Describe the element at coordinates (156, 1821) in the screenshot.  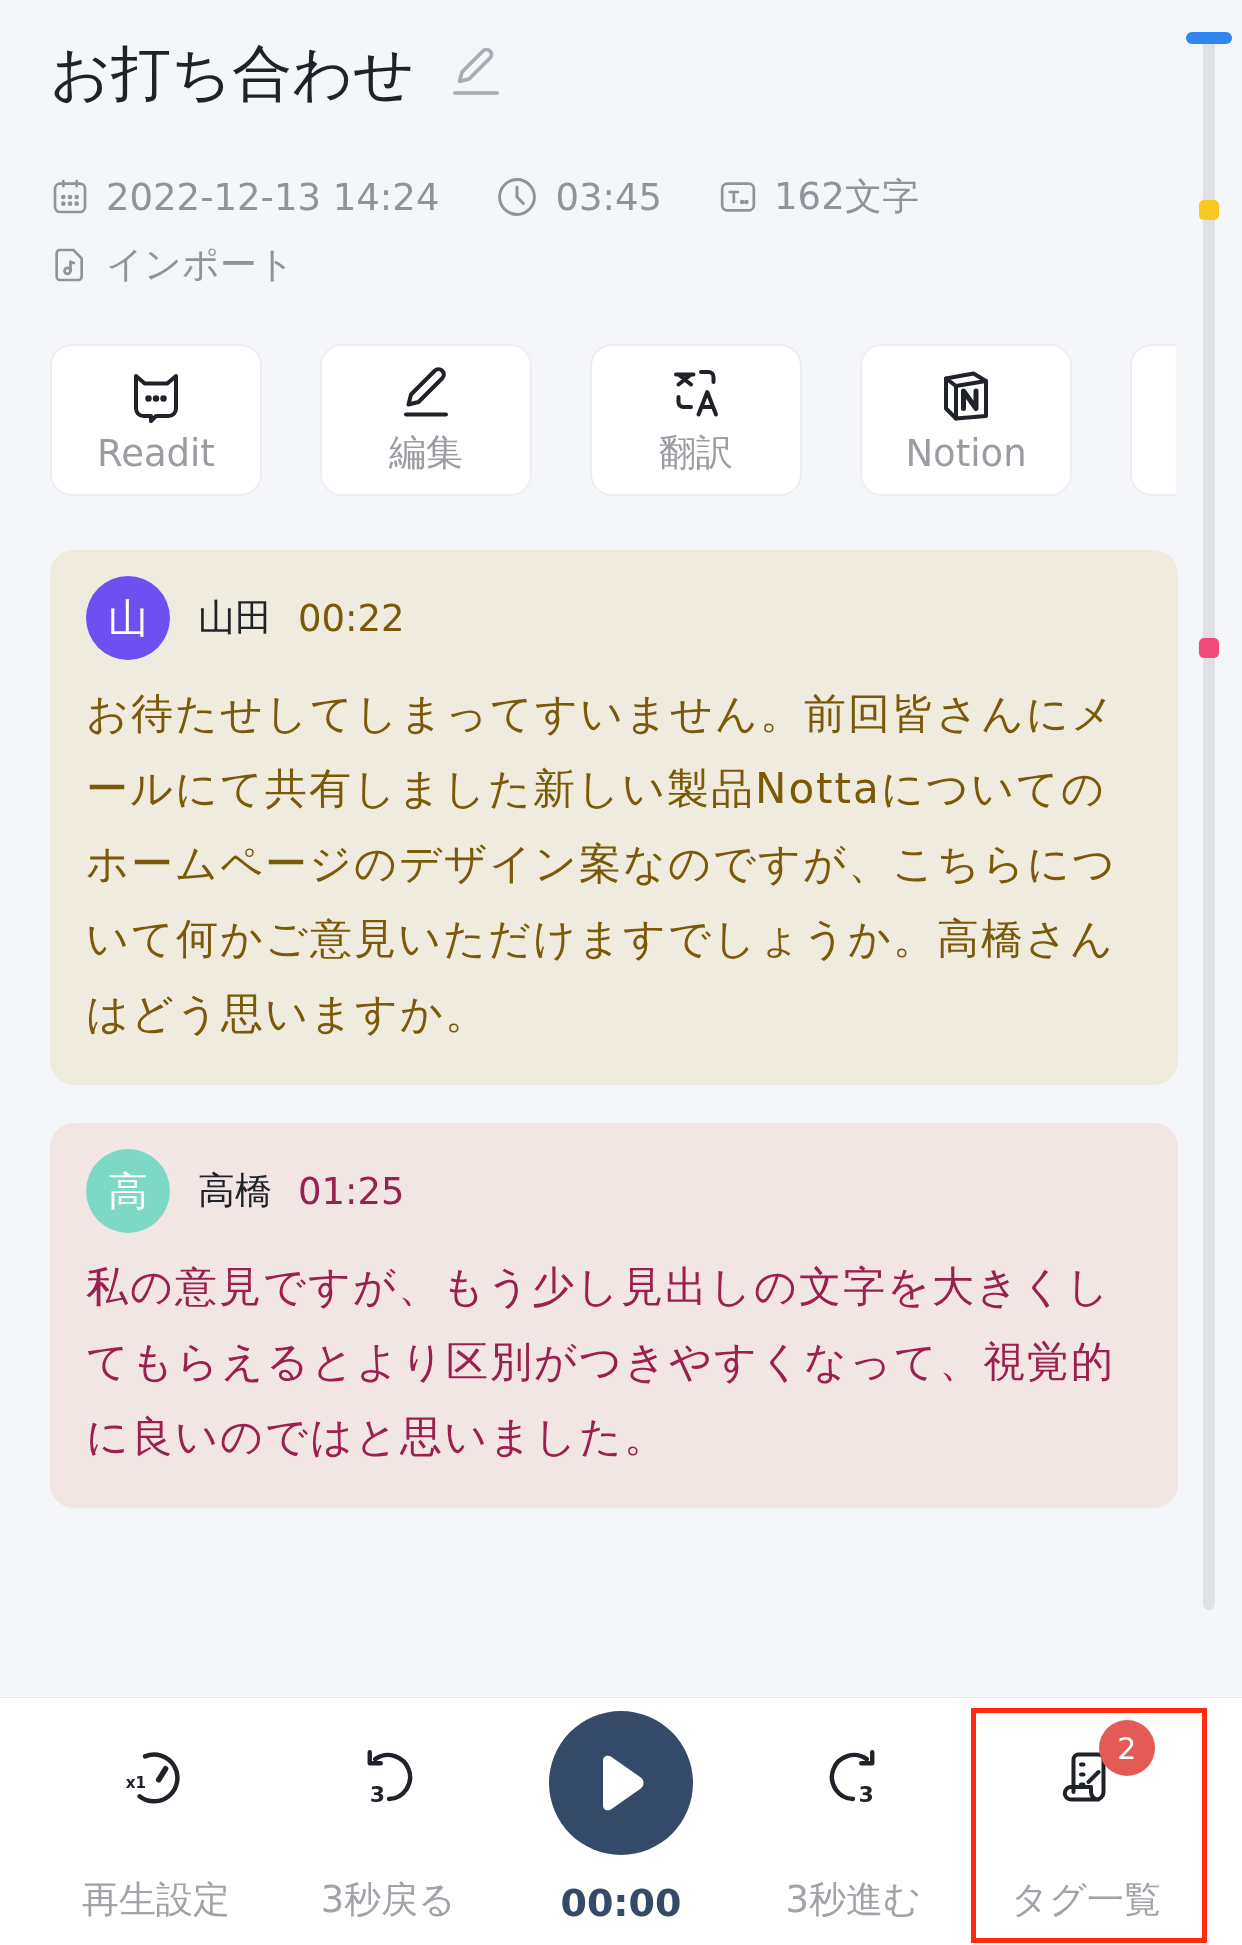
I see `control-button: x1 再生設定` at that location.